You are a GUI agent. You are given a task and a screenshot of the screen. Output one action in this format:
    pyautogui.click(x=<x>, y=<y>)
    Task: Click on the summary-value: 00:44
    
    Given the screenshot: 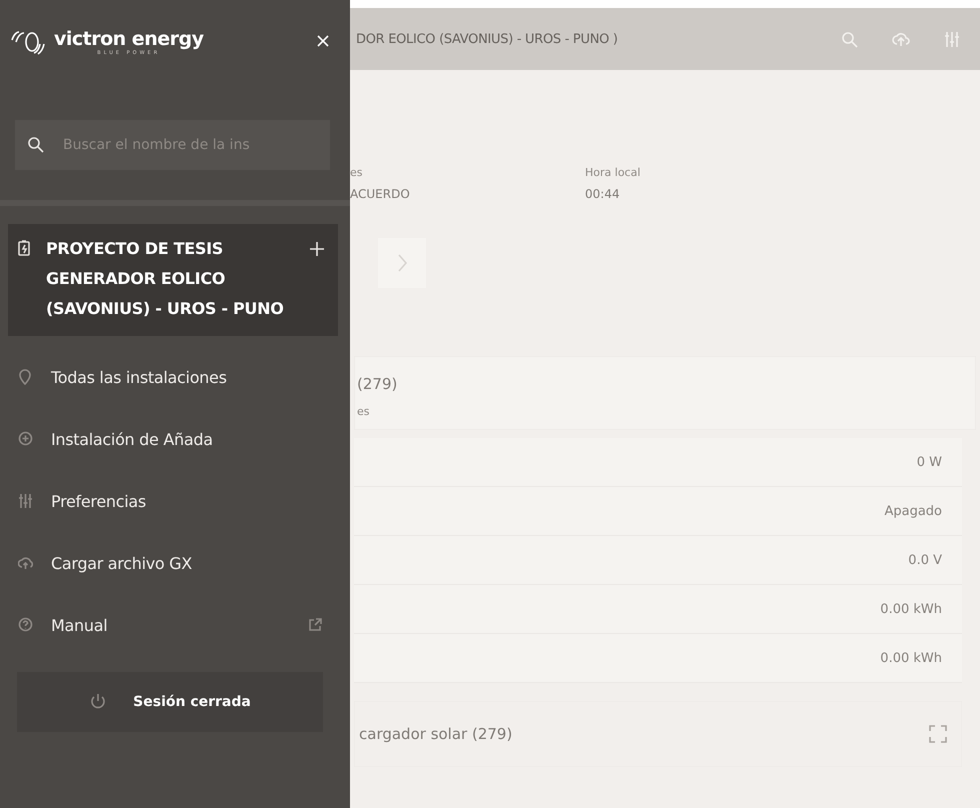 What is the action you would take?
    pyautogui.click(x=603, y=194)
    